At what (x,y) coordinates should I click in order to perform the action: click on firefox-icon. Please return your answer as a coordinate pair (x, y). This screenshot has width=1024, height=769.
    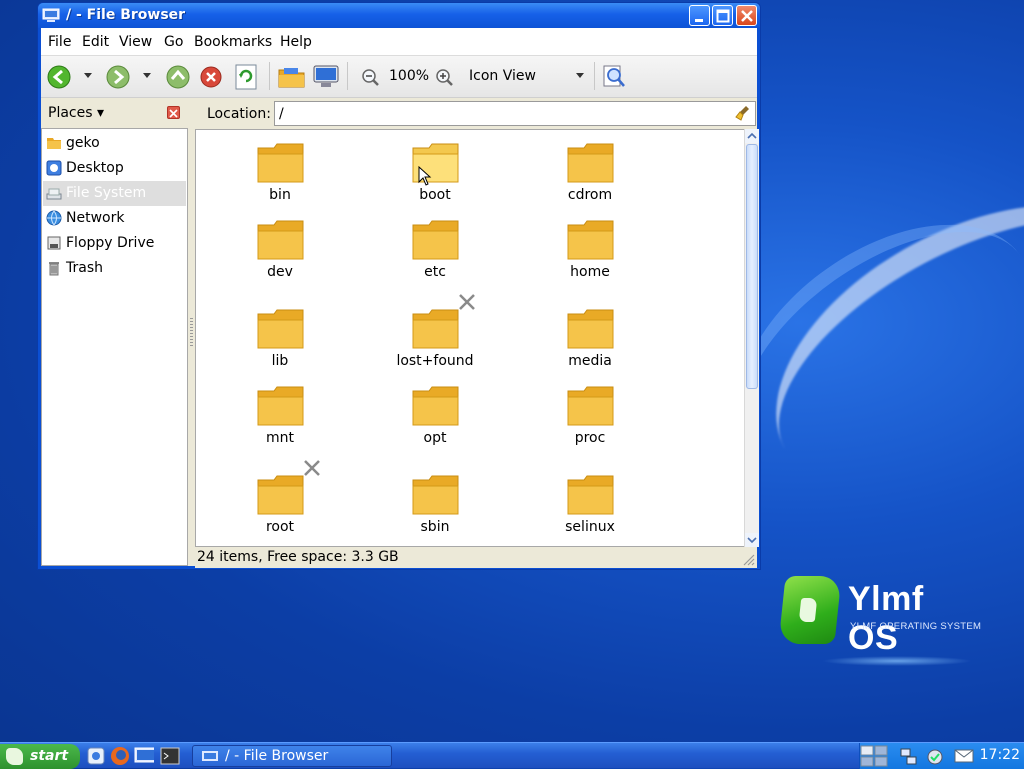
    Looking at the image, I should click on (120, 756).